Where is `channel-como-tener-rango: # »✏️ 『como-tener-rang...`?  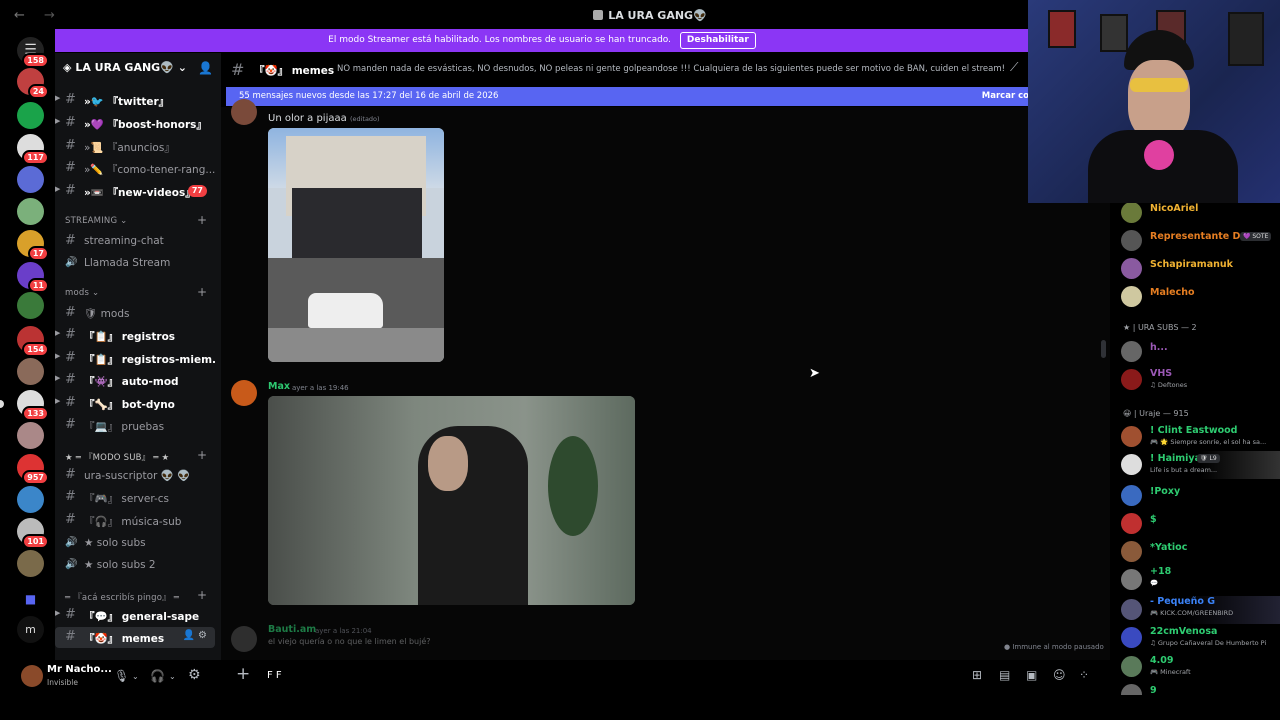
channel-como-tener-rango: # »✏️ 『como-tener-rang... is located at coordinates (135, 168).